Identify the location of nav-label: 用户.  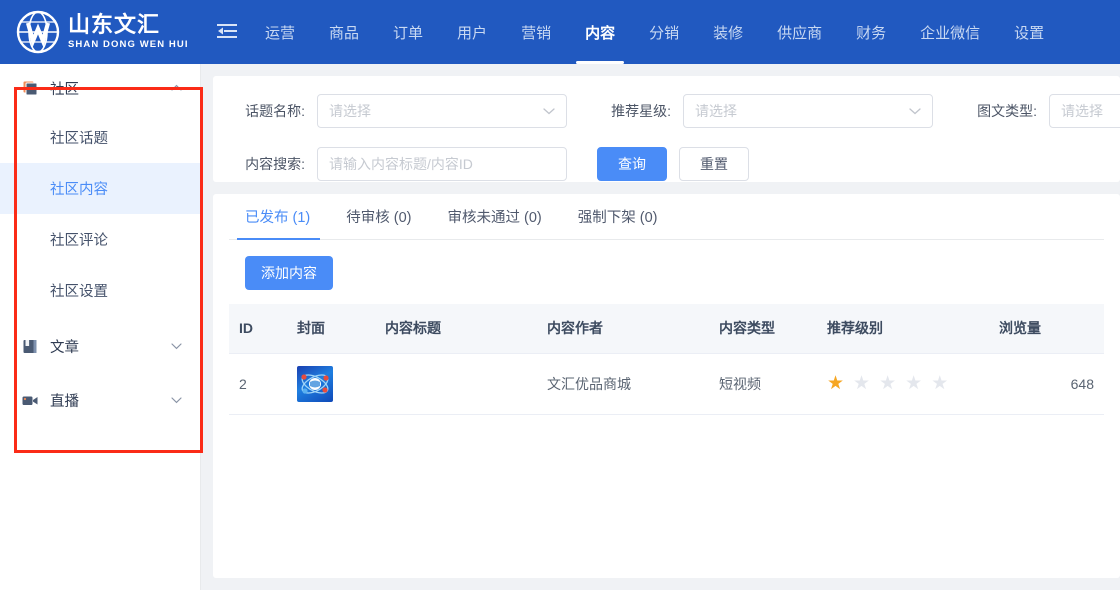
(472, 33).